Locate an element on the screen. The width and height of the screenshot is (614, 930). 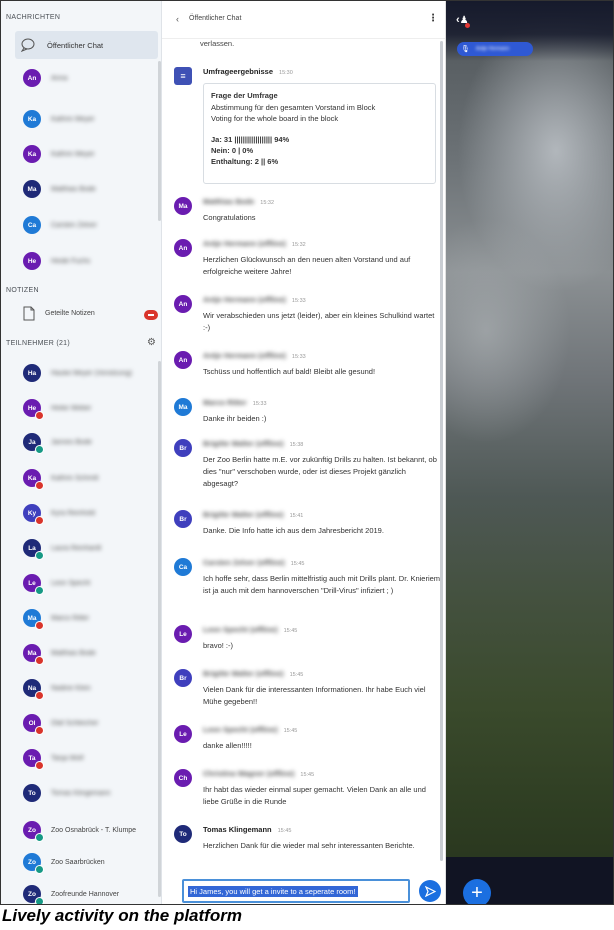
participant-item: Ky Kyra Reinhold is located at coordinates (59, 514).